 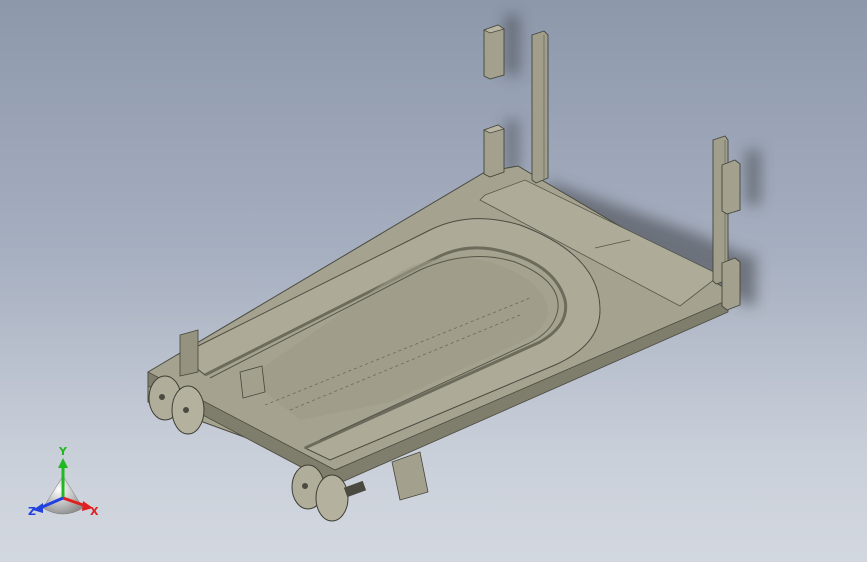 What do you see at coordinates (63, 451) in the screenshot?
I see `axis-y-label: Y` at bounding box center [63, 451].